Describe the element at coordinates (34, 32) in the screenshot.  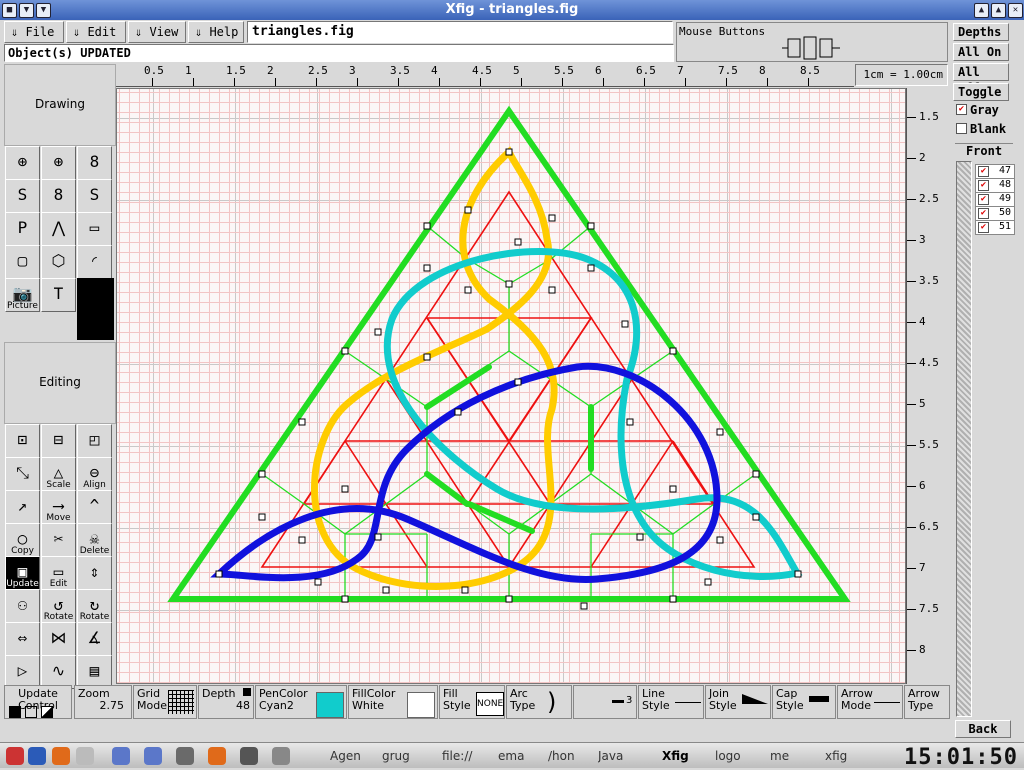
I see `menu-file: ⇓ File` at that location.